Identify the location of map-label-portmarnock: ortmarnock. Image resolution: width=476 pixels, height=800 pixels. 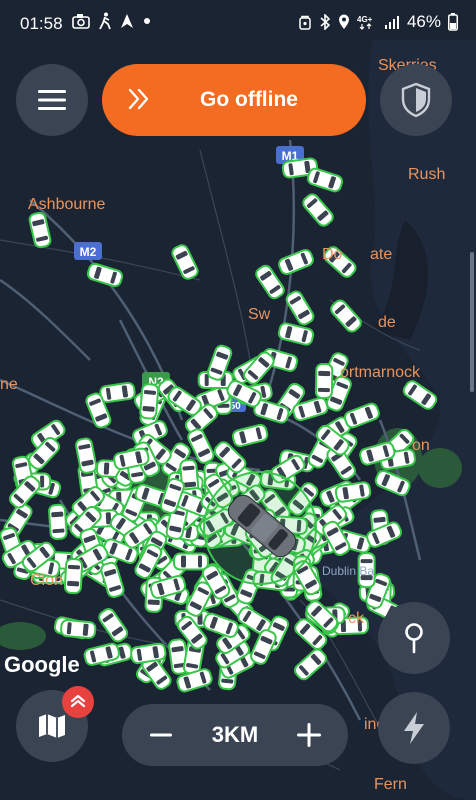
(380, 372).